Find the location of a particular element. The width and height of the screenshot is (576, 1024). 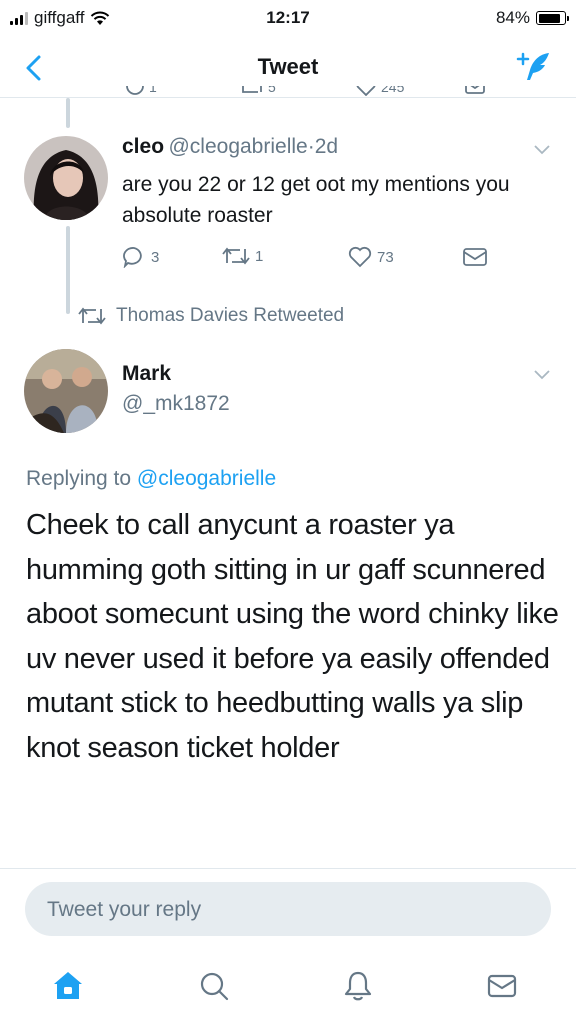

reply-tweet-header: cleo @cleogabrielle·2d is located at coordinates (230, 147).